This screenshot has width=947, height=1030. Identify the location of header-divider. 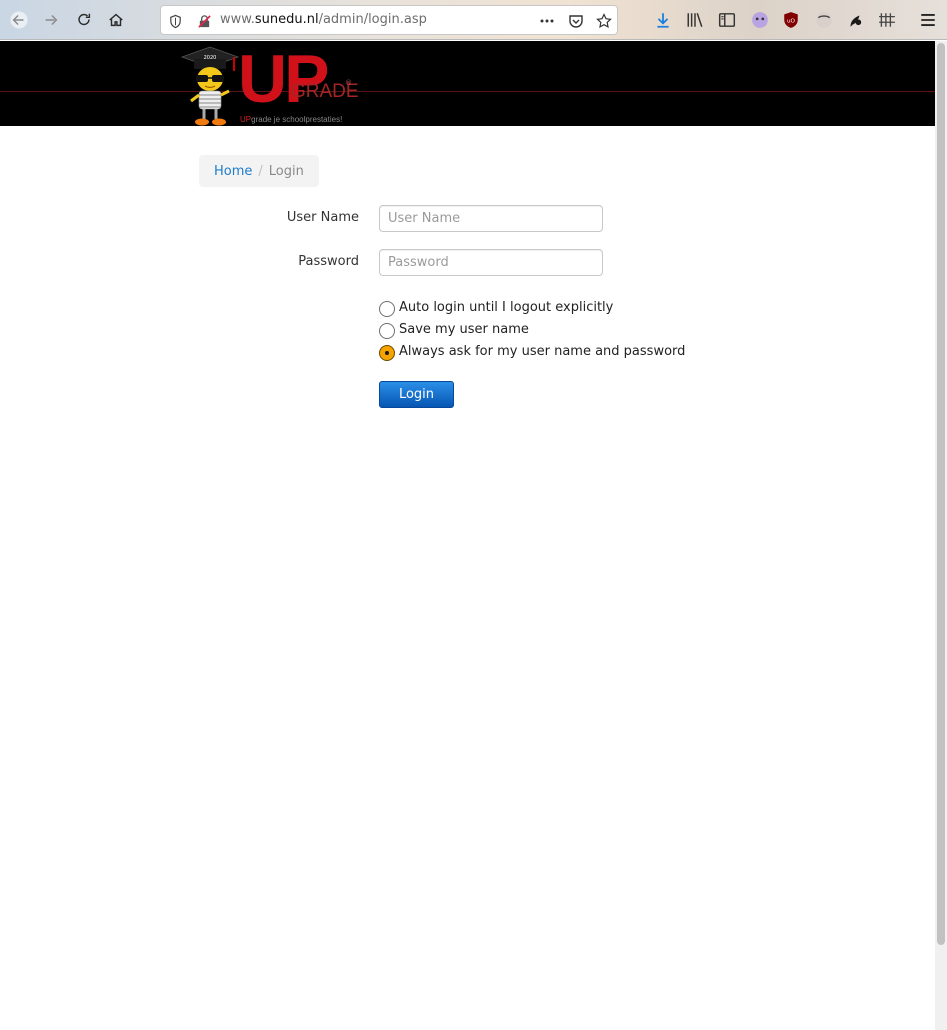
(467, 91).